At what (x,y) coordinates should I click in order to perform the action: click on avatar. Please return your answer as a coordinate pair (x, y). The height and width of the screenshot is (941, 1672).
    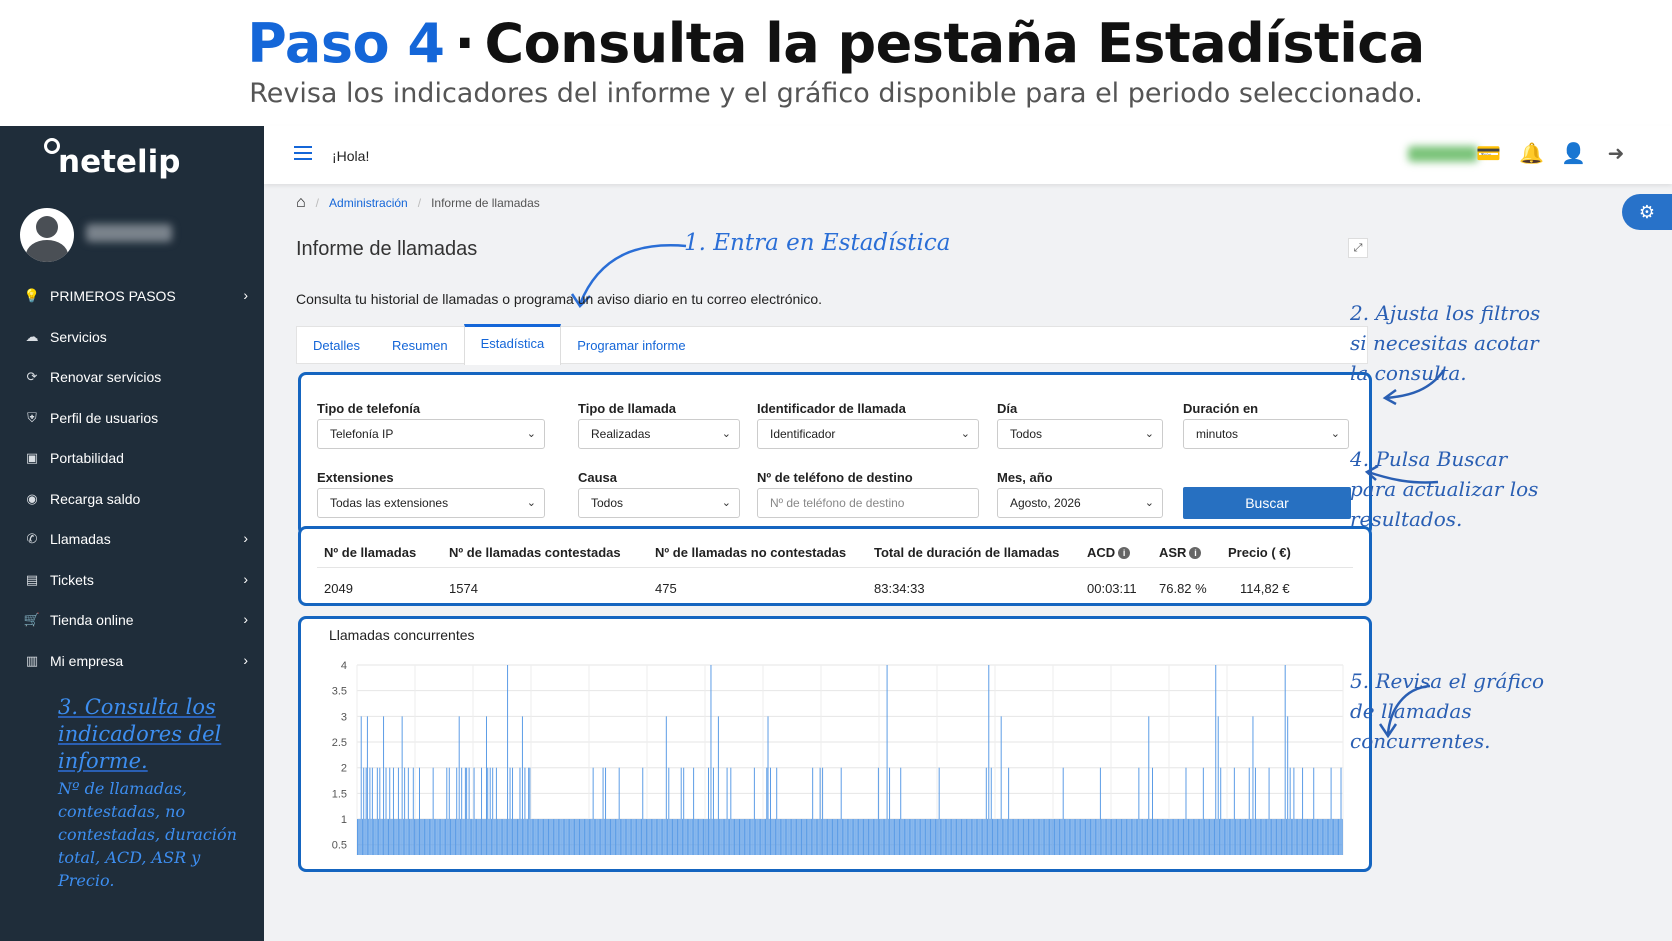
    Looking at the image, I should click on (47, 235).